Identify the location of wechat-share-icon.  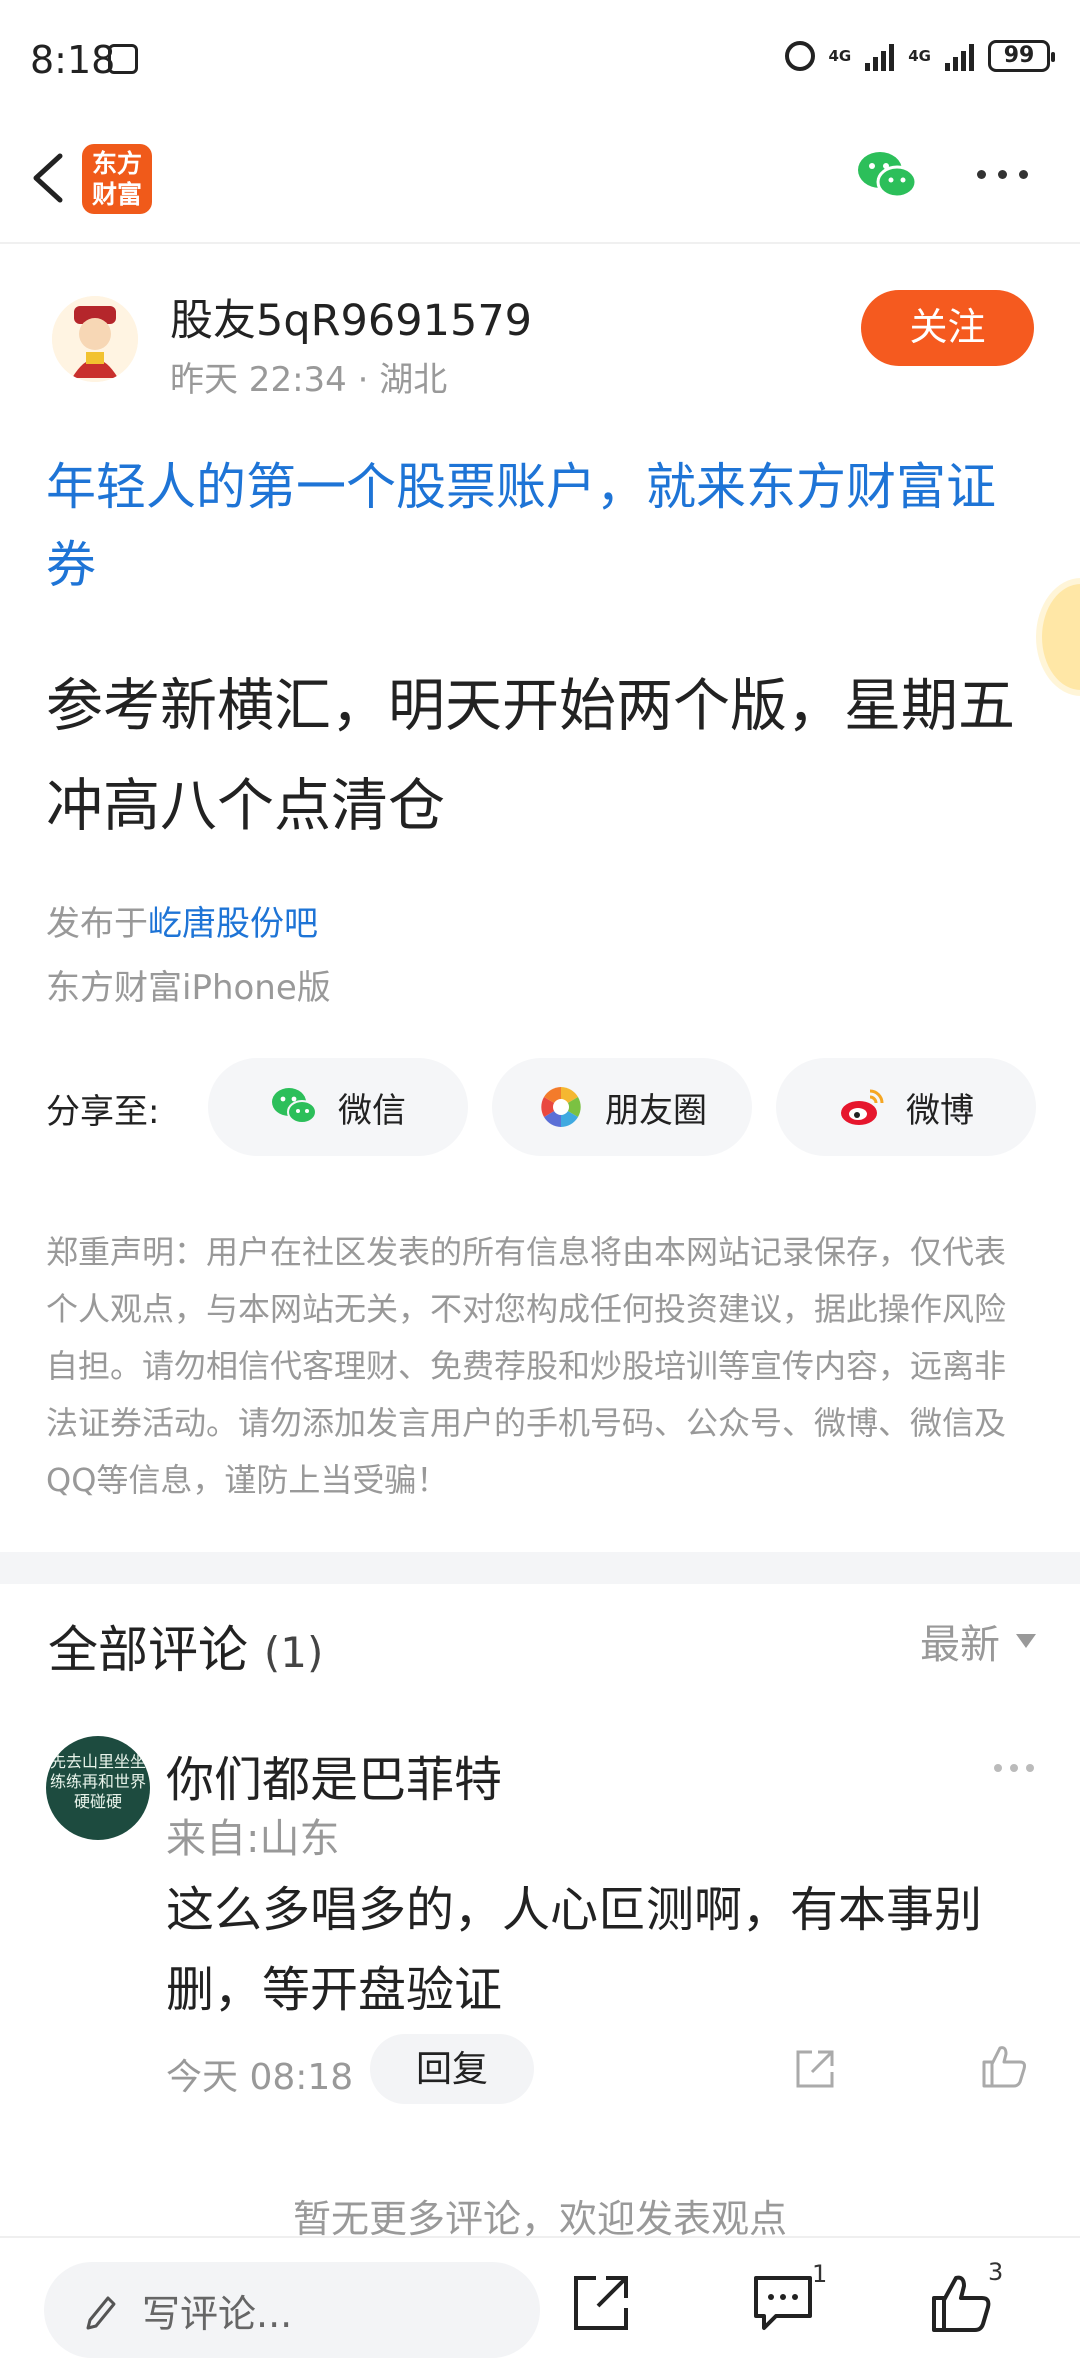
(887, 175).